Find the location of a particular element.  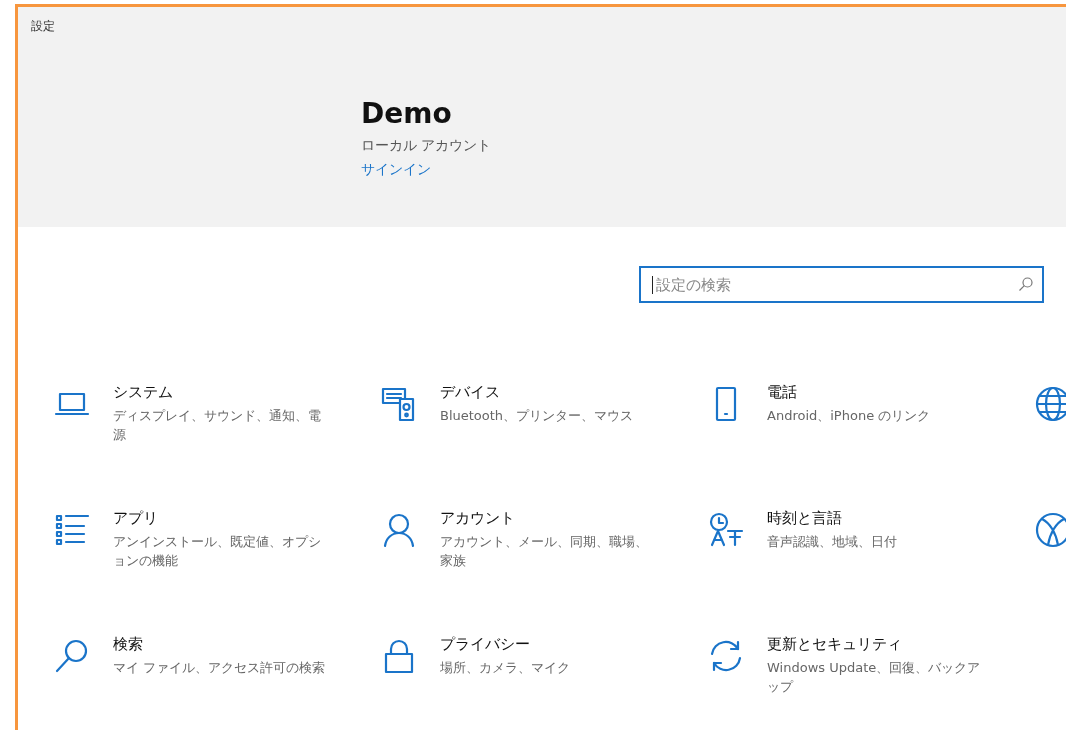

category-item: アカウント アカウント、メール、同期、職場、家族 is located at coordinates (543, 572).